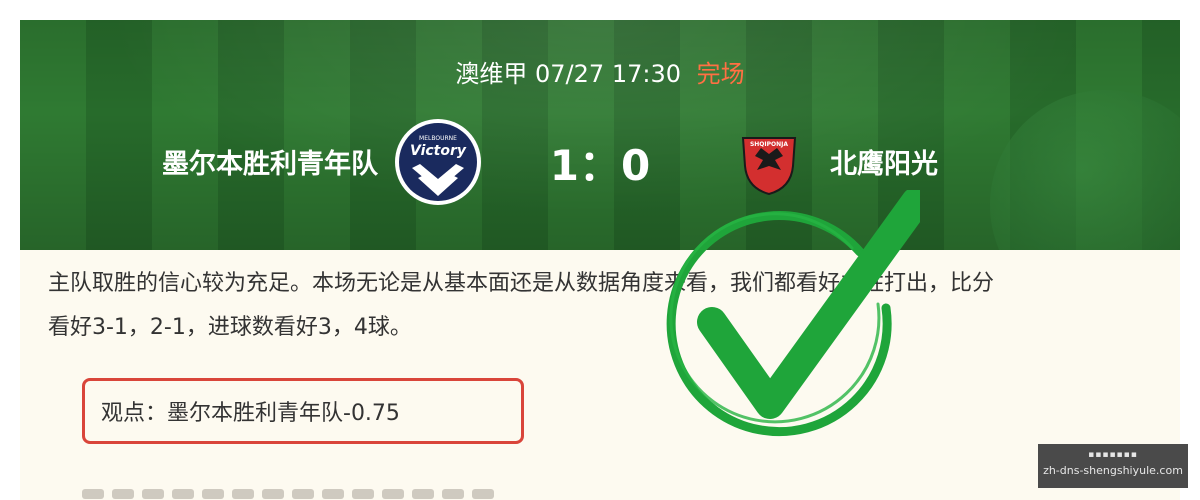  What do you see at coordinates (570, 74) in the screenshot?
I see `match-date: 07/27` at bounding box center [570, 74].